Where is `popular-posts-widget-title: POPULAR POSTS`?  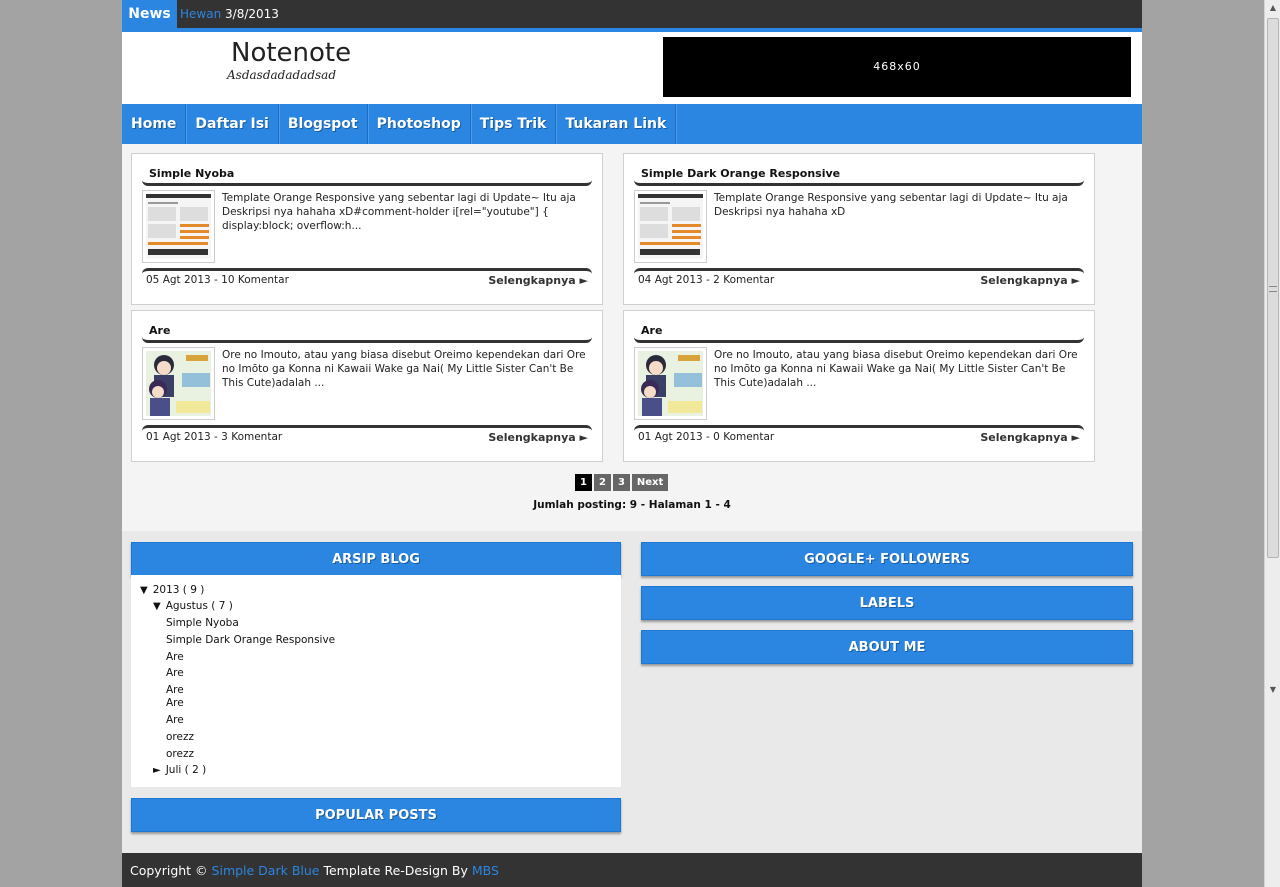
popular-posts-widget-title: POPULAR POSTS is located at coordinates (376, 815).